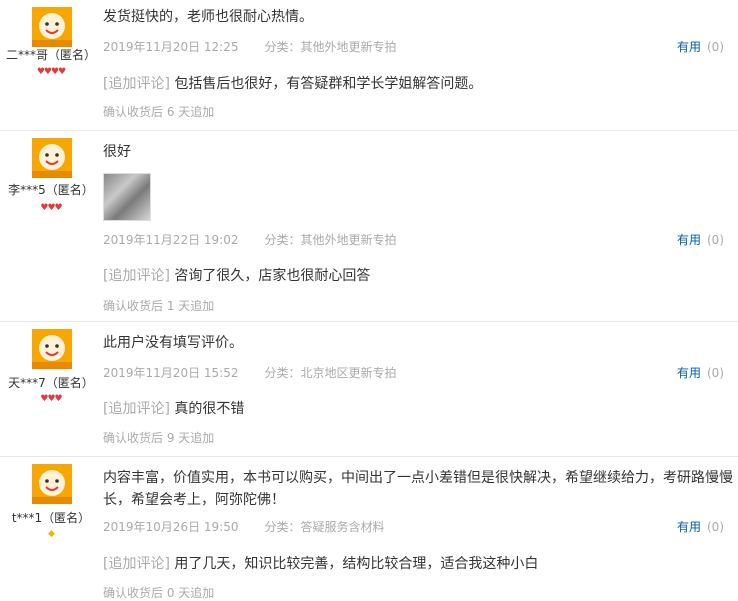 Image resolution: width=738 pixels, height=601 pixels. I want to click on review-meta: 2019年10月26日 19:50 分类：答疑服务含材料, so click(244, 526).